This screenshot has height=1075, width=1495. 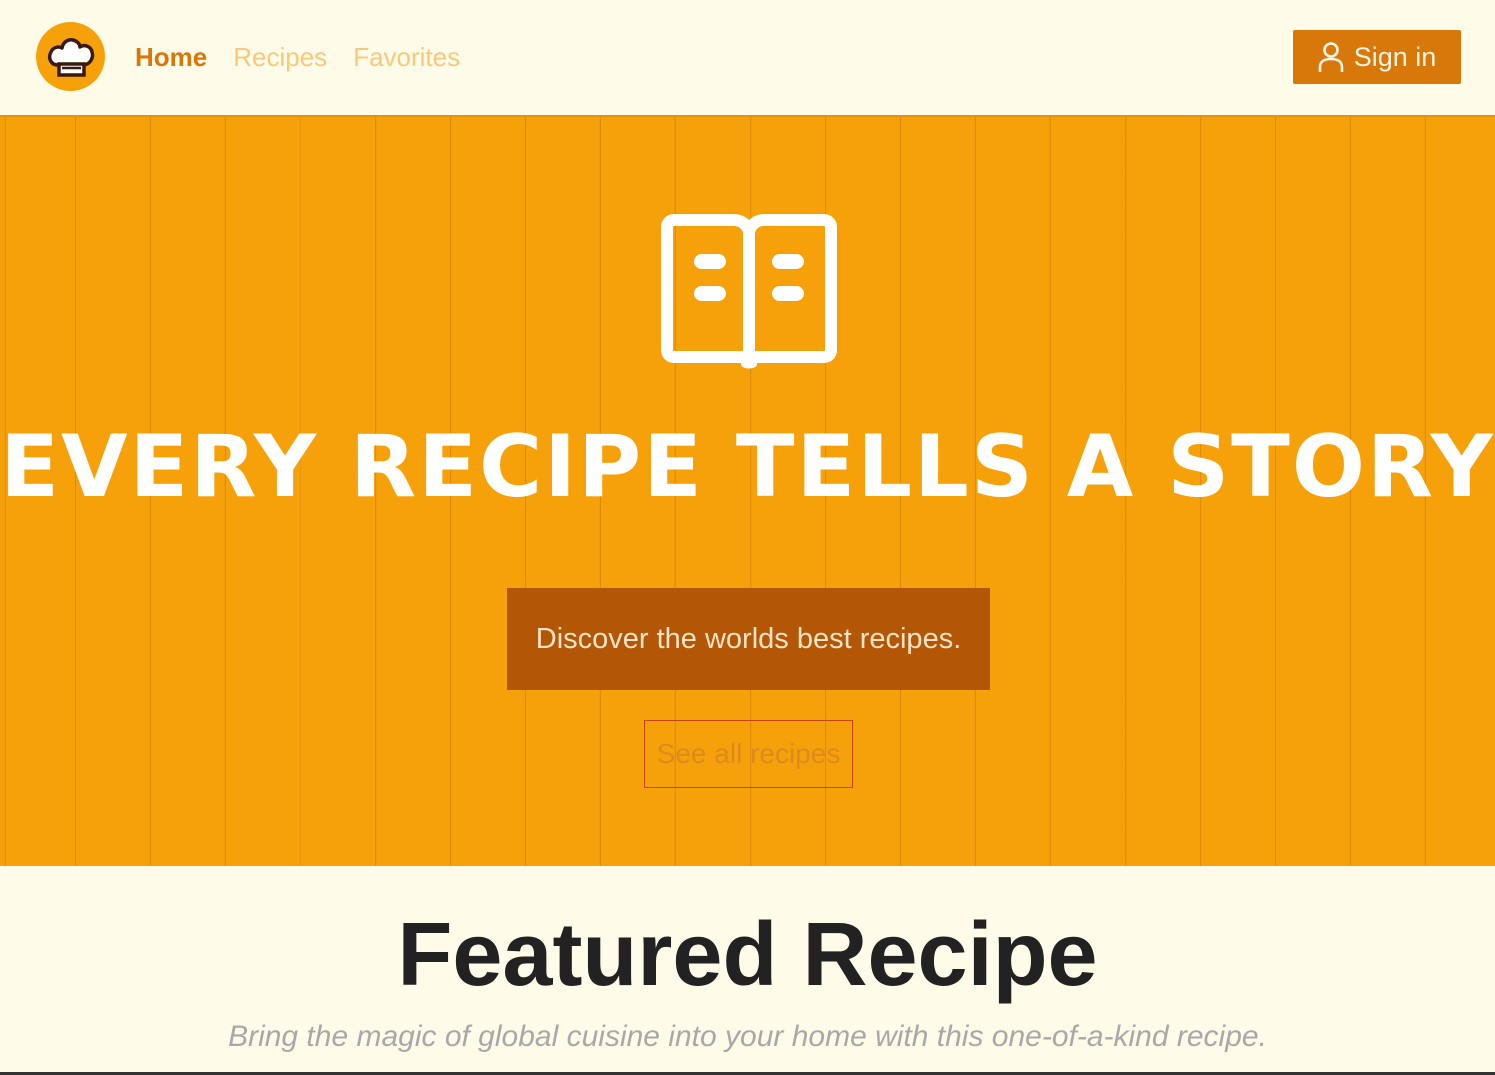 What do you see at coordinates (747, 467) in the screenshot?
I see `hero-title: EVERY RECIPE TELLS A STORY` at bounding box center [747, 467].